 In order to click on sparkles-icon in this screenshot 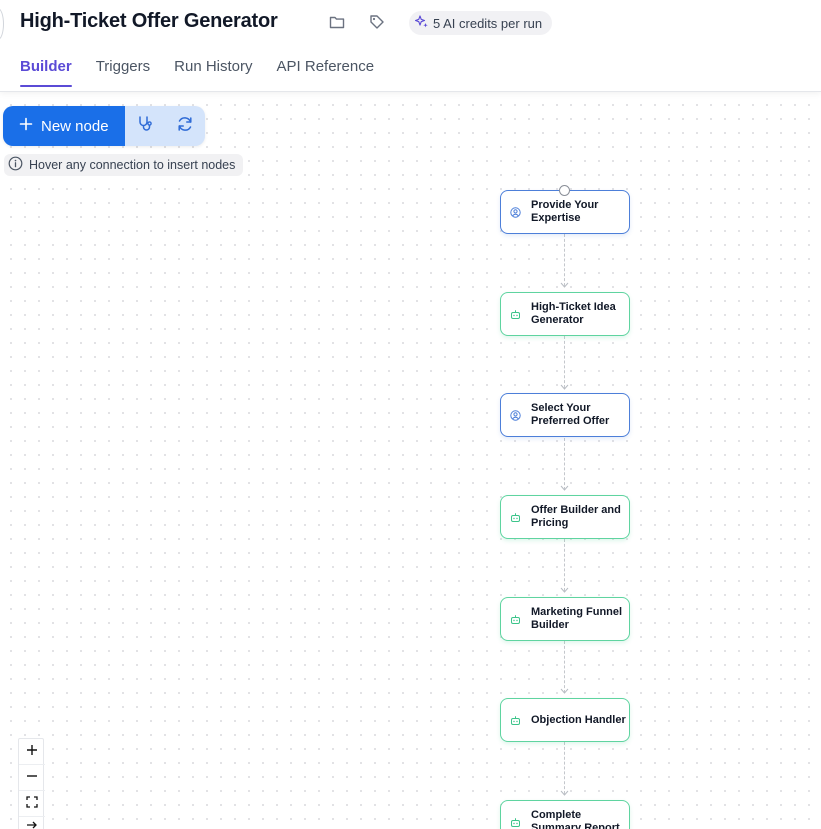, I will do `click(421, 23)`.